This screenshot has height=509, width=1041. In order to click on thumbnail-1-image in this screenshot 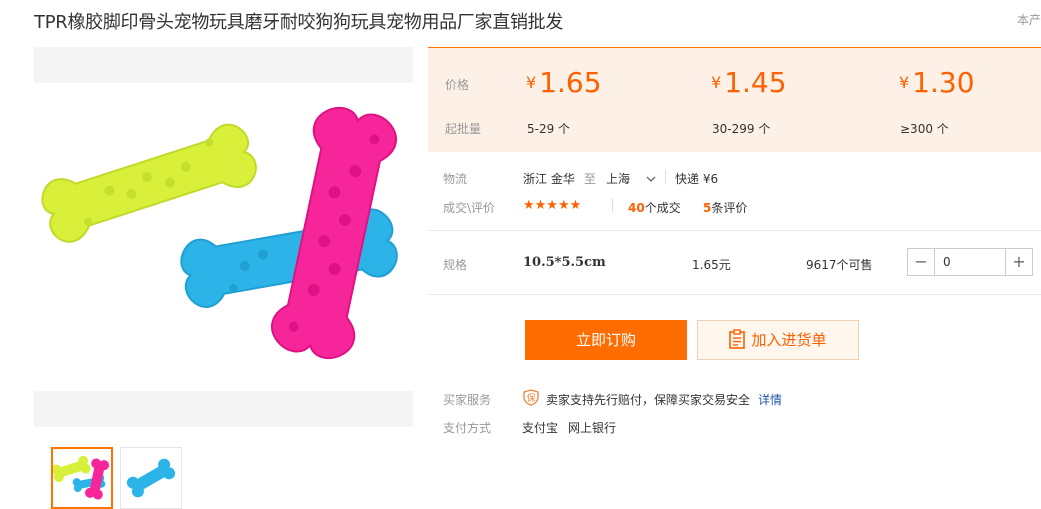, I will do `click(80, 477)`.